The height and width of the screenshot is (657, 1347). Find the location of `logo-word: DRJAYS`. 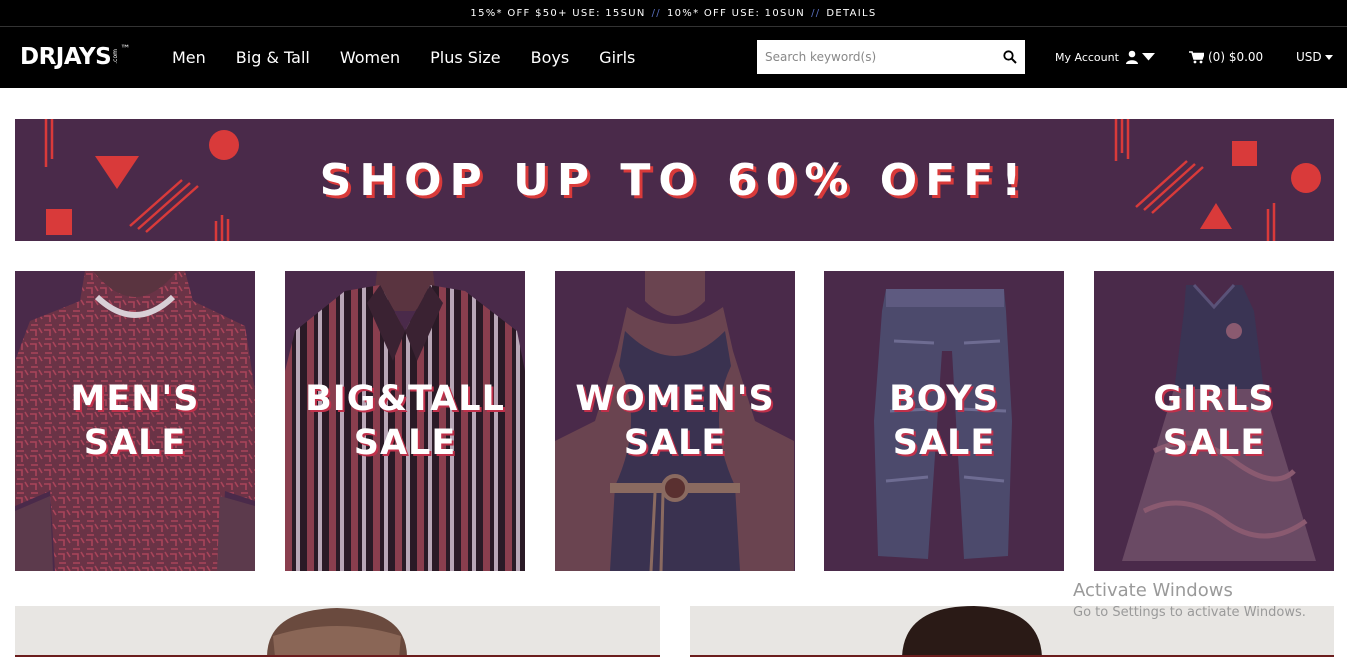

logo-word: DRJAYS is located at coordinates (66, 57).